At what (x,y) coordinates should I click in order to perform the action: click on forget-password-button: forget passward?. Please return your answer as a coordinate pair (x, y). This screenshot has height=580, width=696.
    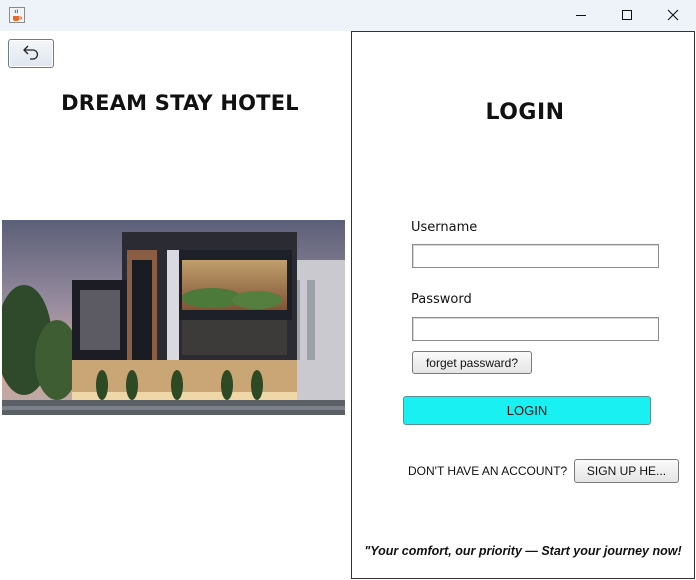
    Looking at the image, I should click on (472, 362).